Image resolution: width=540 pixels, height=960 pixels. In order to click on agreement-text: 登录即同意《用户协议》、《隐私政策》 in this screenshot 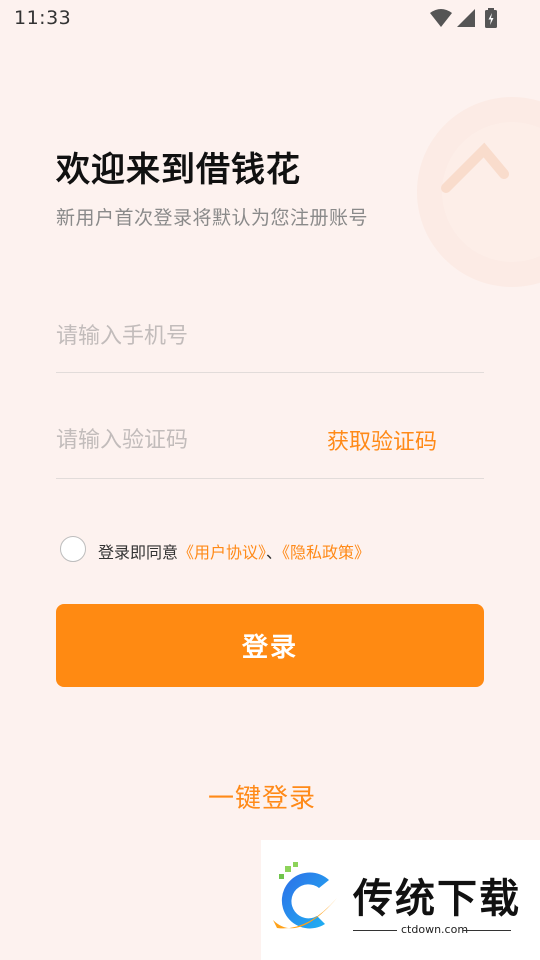, I will do `click(234, 551)`.